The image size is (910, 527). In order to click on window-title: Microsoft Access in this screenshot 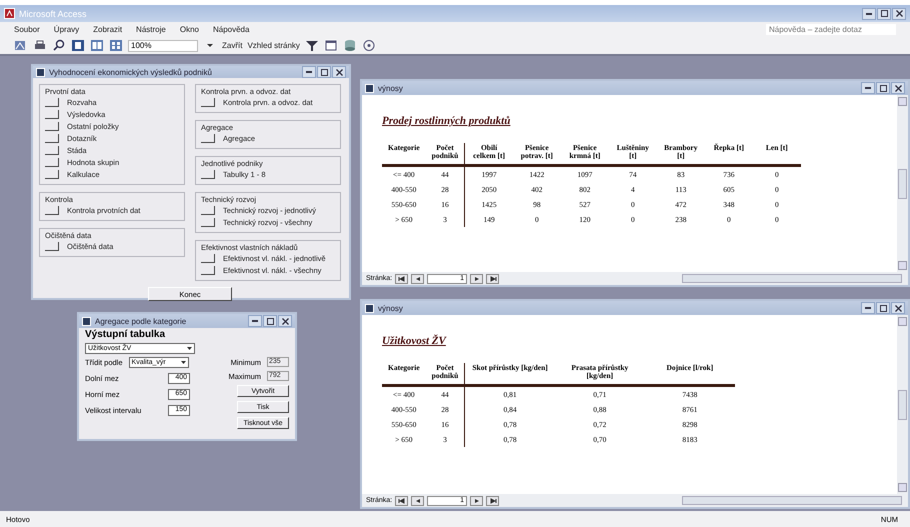, I will do `click(53, 13)`.